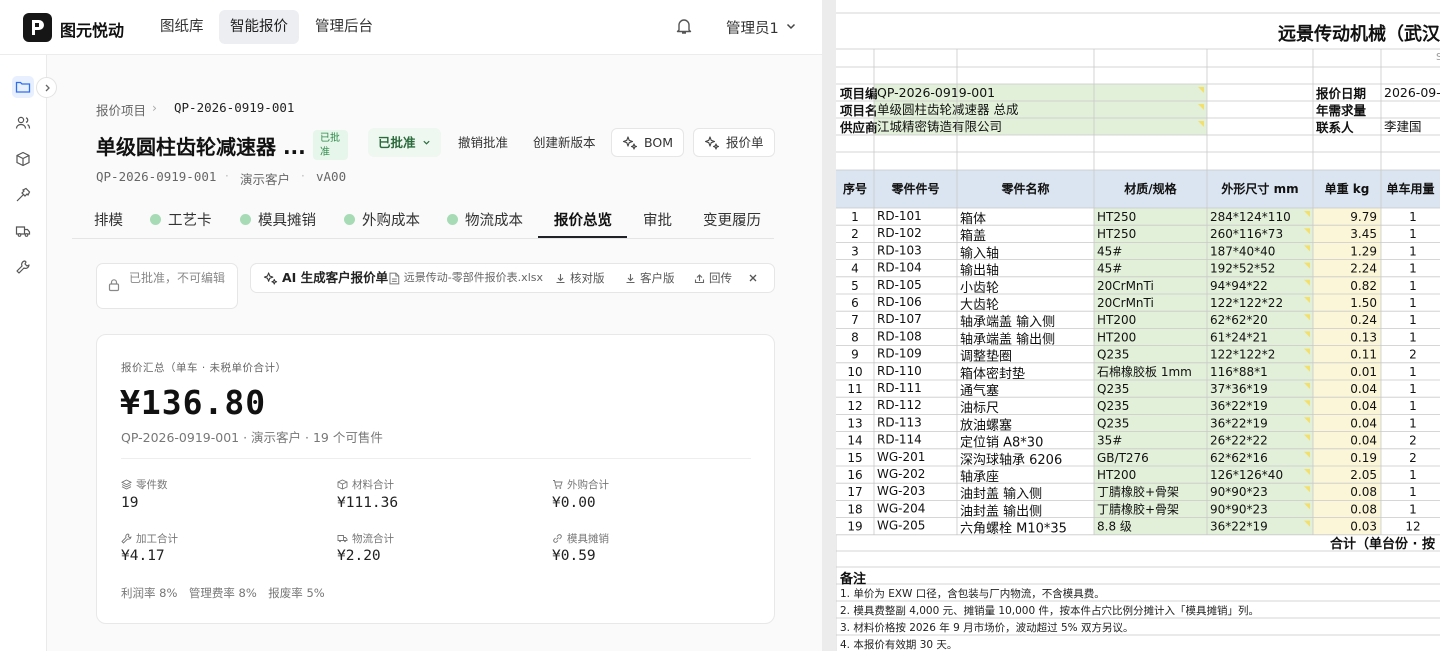 The image size is (1440, 651). What do you see at coordinates (1001, 443) in the screenshot?
I see `part-name: 定位销 A8*30` at bounding box center [1001, 443].